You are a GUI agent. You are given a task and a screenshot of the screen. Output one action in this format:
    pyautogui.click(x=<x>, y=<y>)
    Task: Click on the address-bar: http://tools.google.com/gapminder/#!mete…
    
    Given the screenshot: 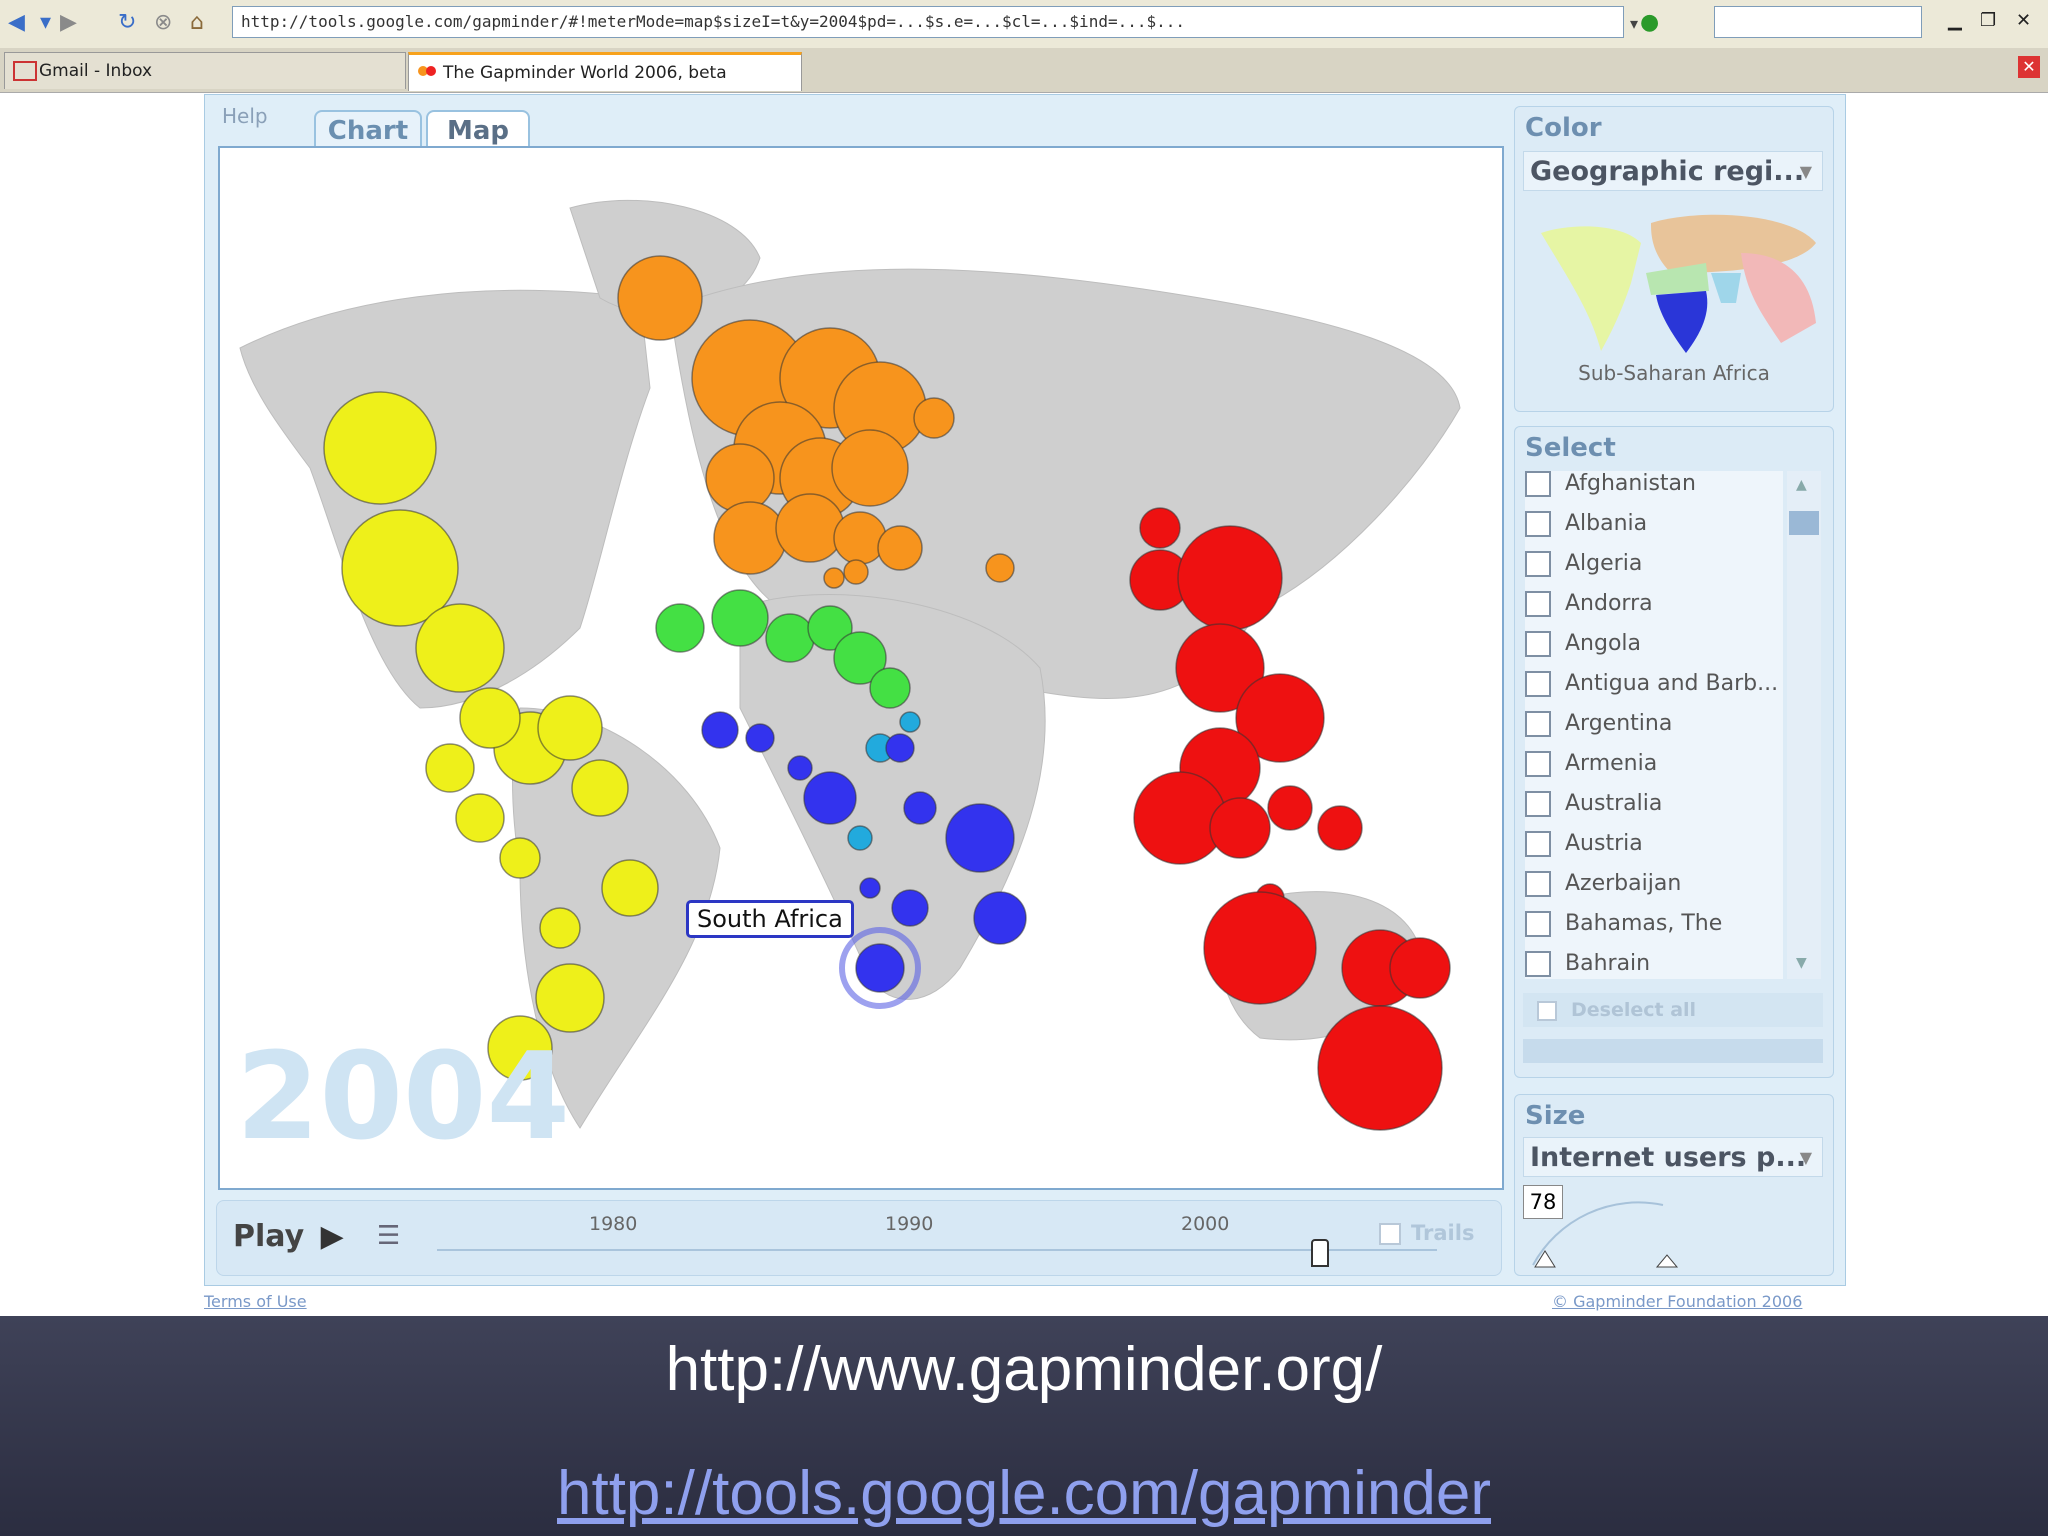 What is the action you would take?
    pyautogui.click(x=928, y=22)
    